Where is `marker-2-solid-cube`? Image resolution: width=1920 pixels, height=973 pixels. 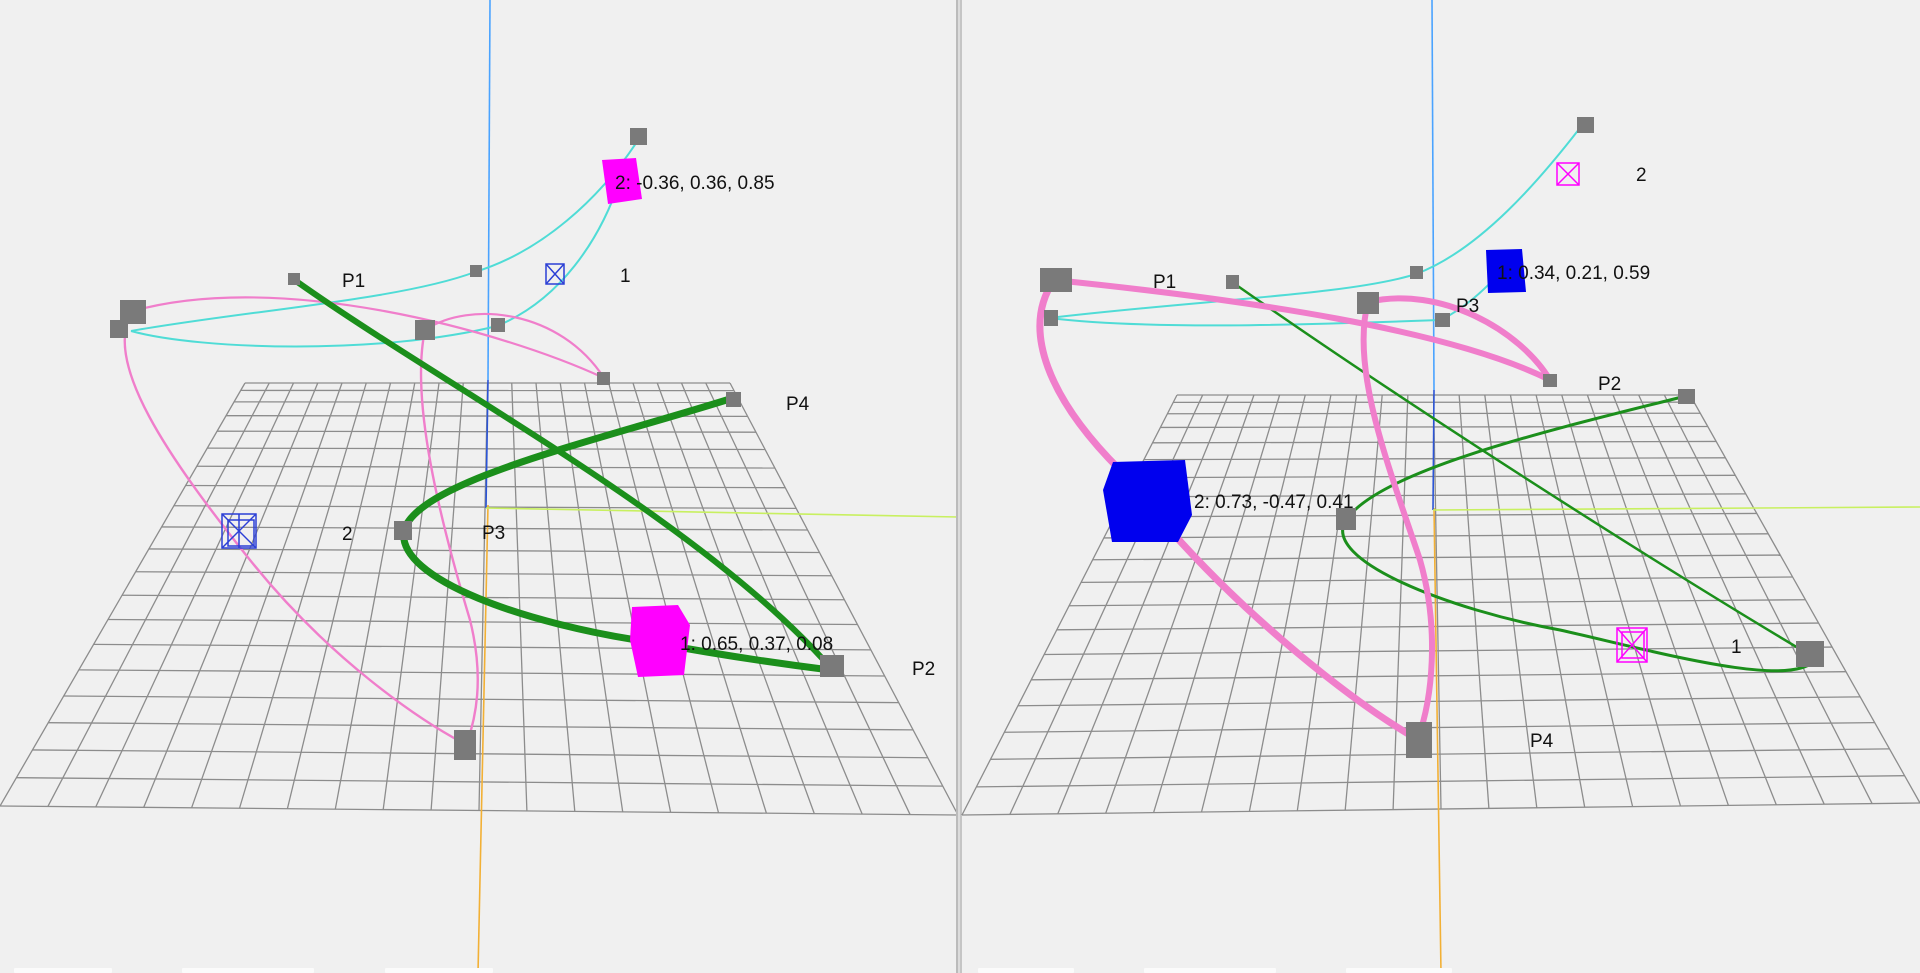
marker-2-solid-cube is located at coordinates (1147, 501).